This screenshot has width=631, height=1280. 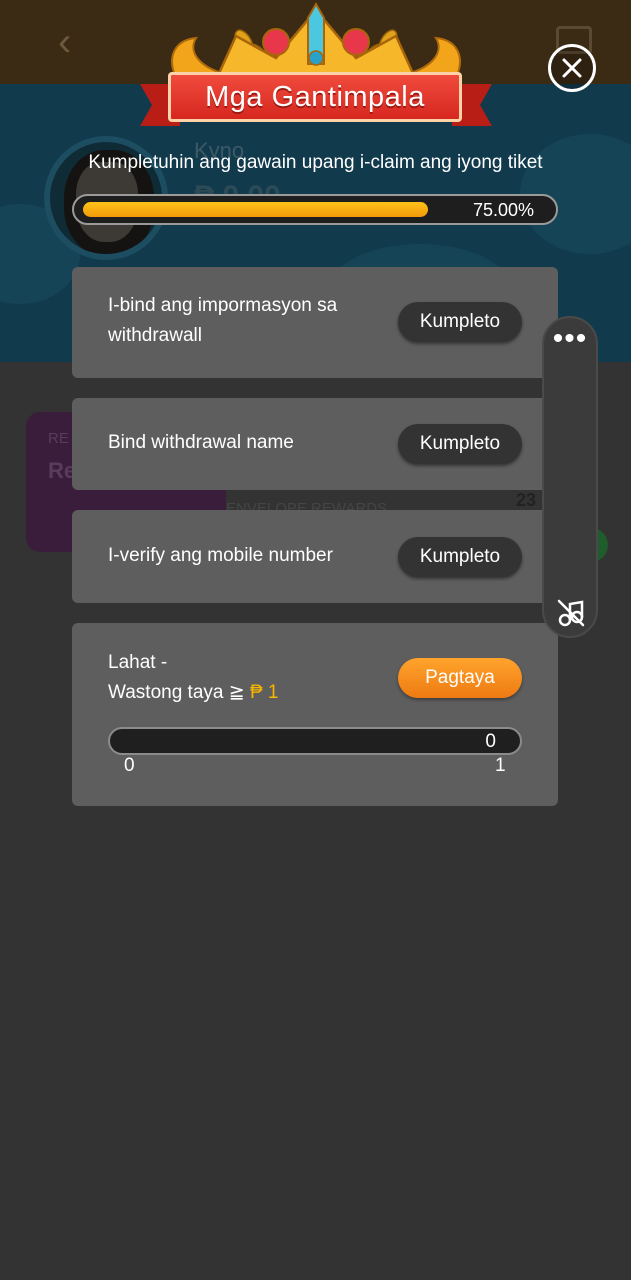 What do you see at coordinates (500, 765) in the screenshot?
I see `wager-max-label: 1` at bounding box center [500, 765].